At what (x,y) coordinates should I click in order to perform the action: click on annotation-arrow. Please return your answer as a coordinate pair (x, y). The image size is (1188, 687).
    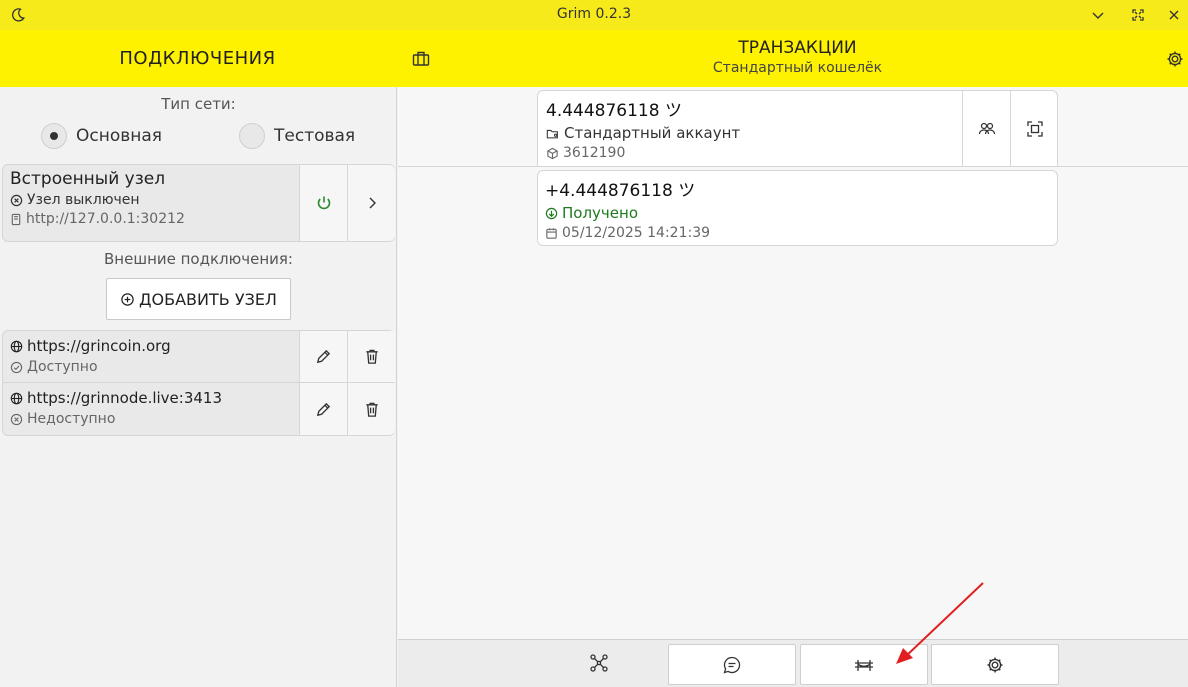
    Looking at the image, I should click on (940, 623).